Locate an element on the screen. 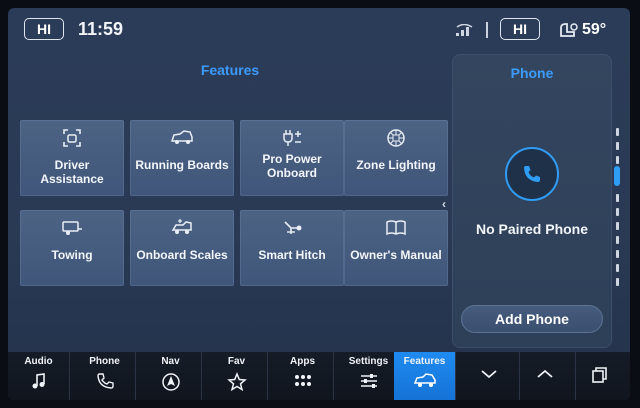 The height and width of the screenshot is (408, 640). nav-label: Apps is located at coordinates (302, 361).